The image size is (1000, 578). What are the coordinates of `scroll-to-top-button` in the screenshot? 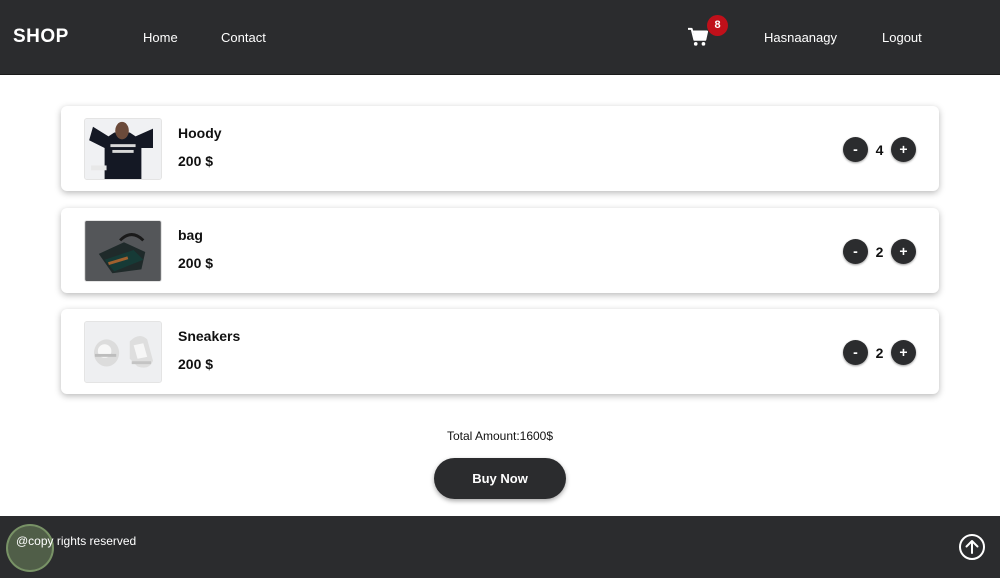 It's located at (972, 547).